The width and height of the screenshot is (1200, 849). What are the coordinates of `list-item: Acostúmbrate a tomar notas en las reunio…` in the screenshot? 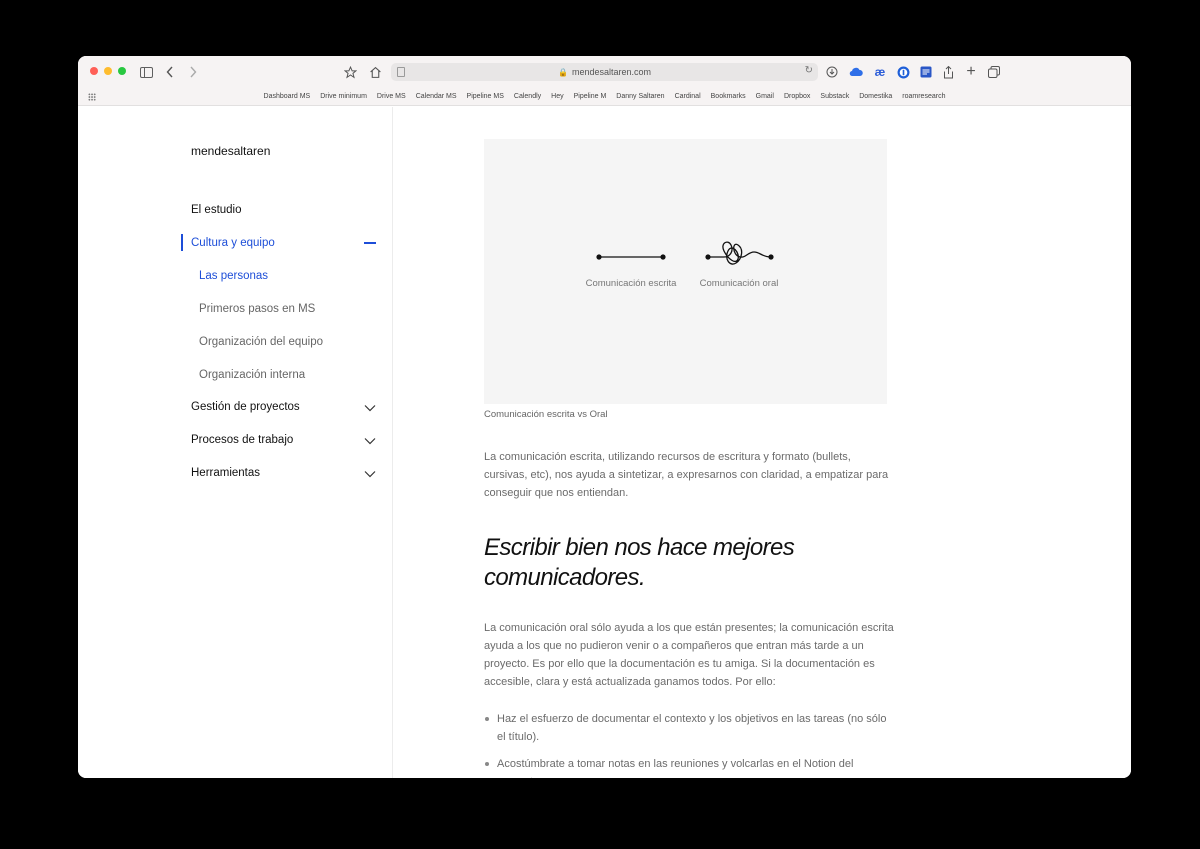 It's located at (689, 766).